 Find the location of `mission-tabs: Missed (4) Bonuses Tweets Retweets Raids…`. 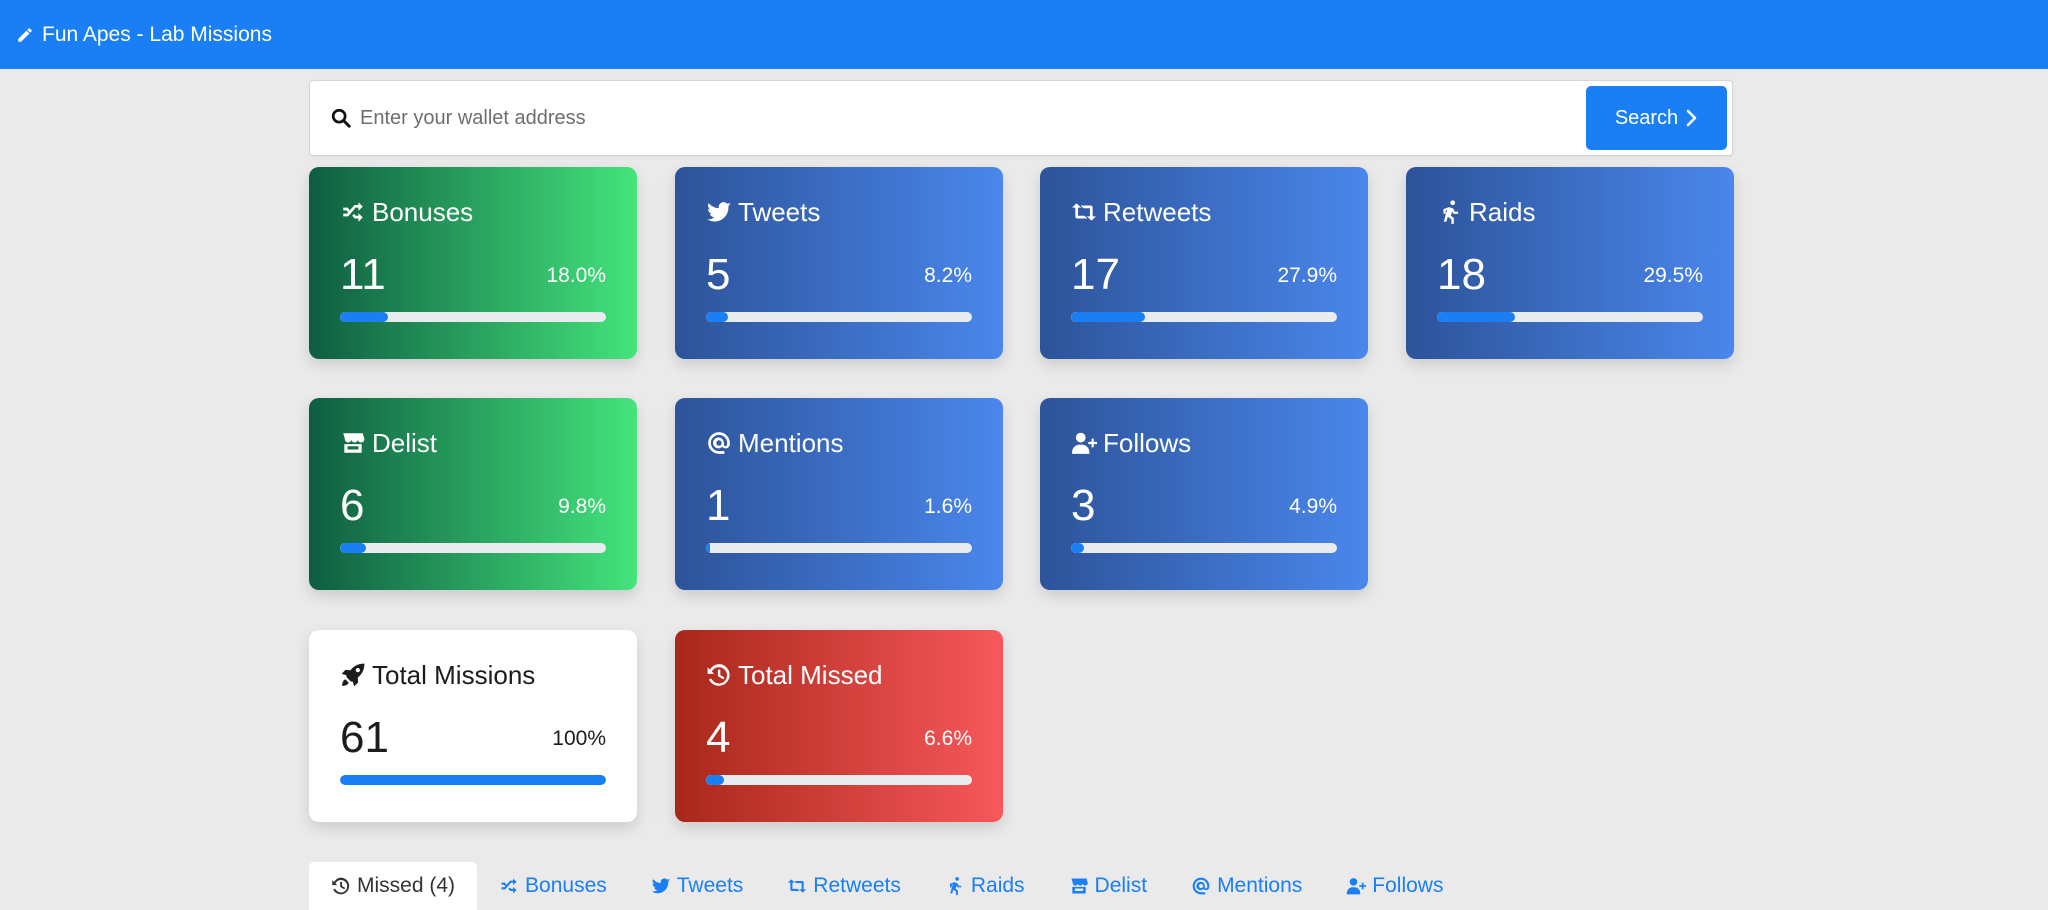

mission-tabs: Missed (4) Bonuses Tweets Retweets Raids… is located at coordinates (887, 886).